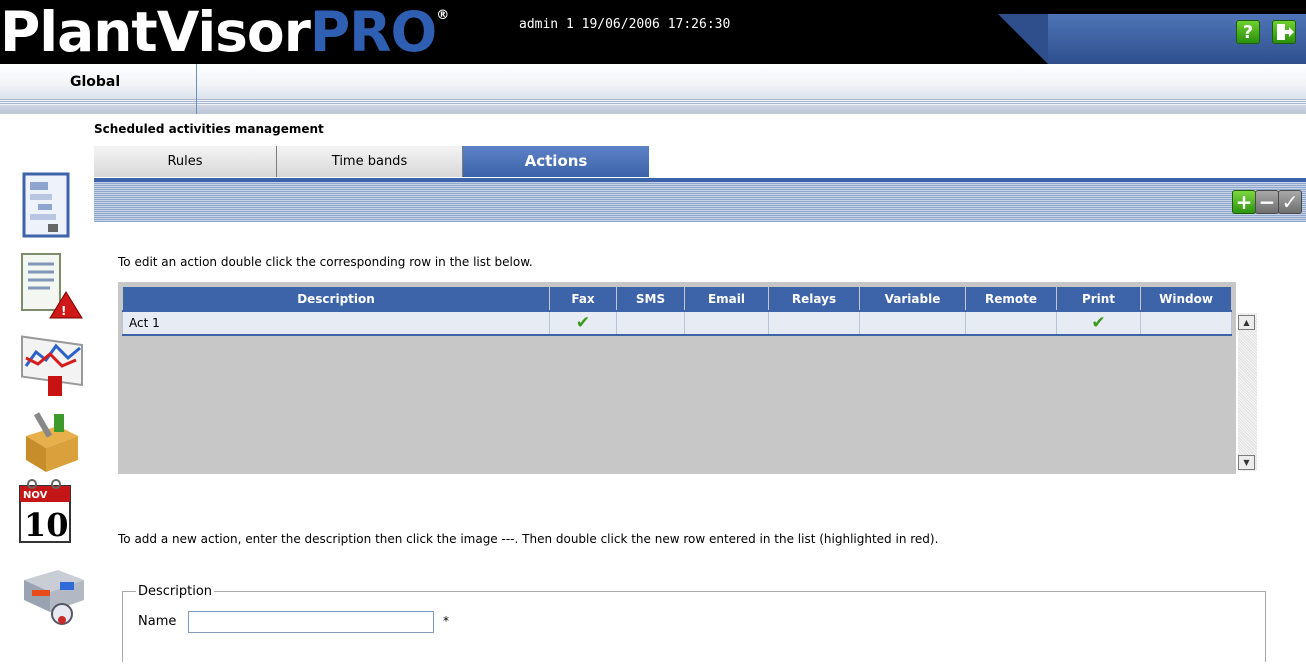  Describe the element at coordinates (912, 299) in the screenshot. I see `column-header-variable: Variable` at that location.